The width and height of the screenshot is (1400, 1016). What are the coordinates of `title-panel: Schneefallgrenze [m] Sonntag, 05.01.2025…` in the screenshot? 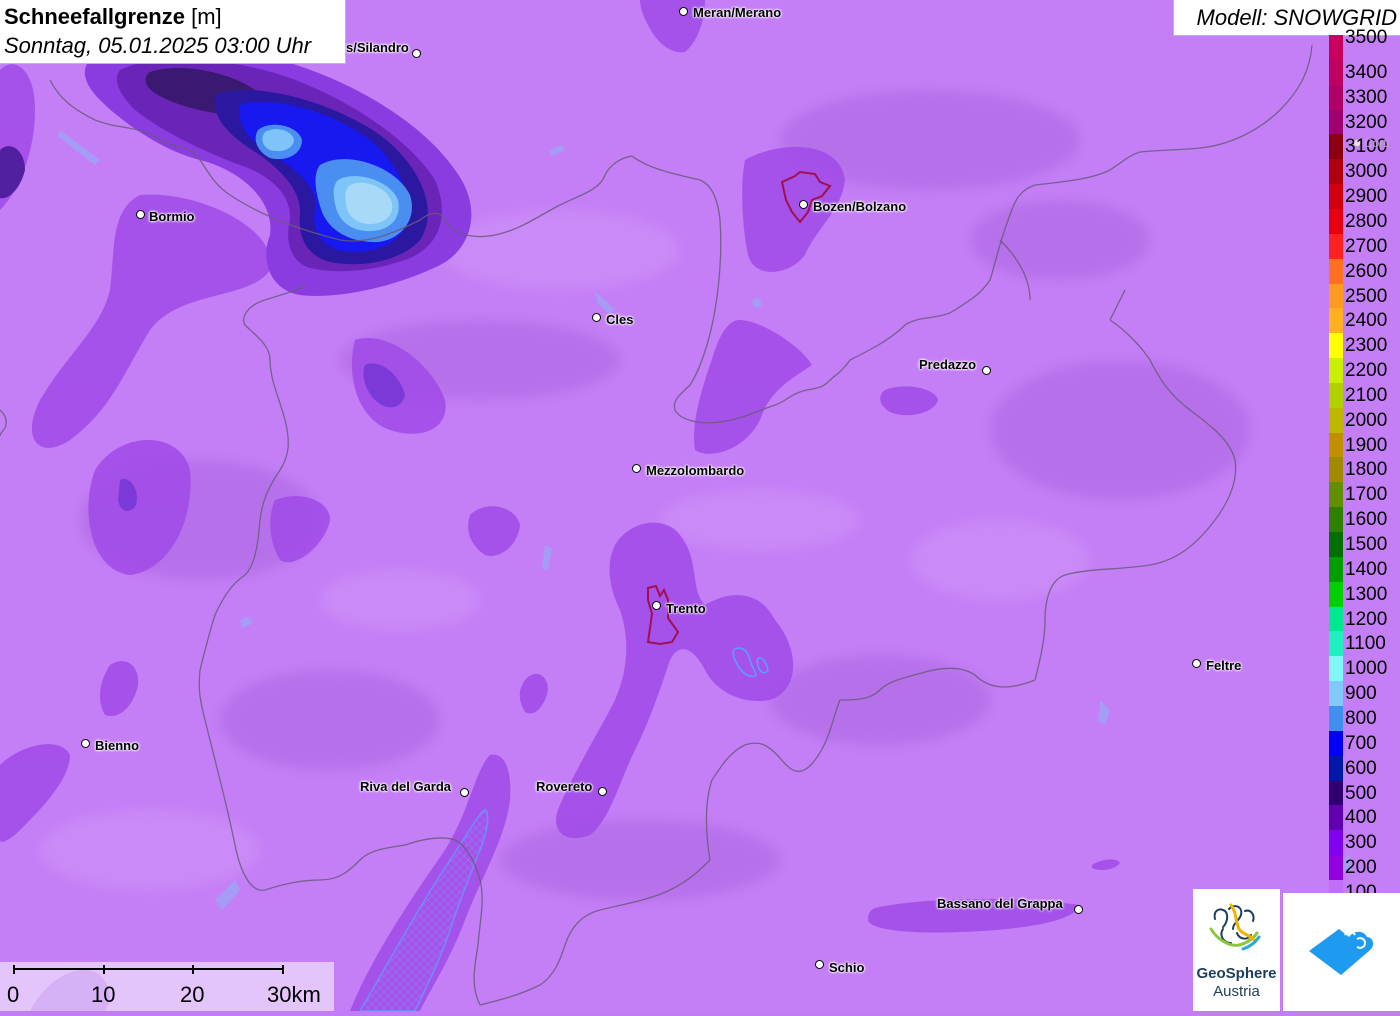 It's located at (173, 32).